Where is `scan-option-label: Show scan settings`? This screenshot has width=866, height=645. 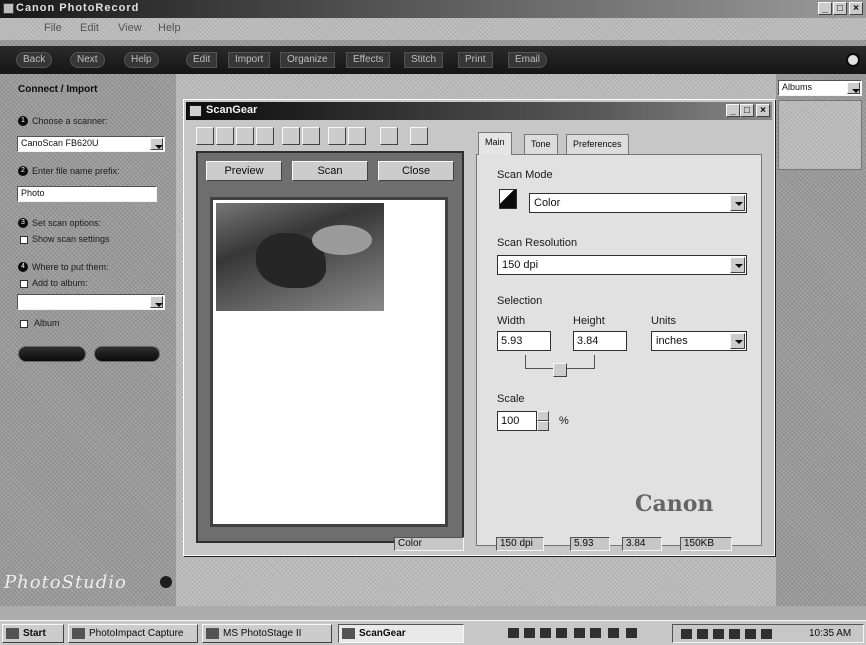
scan-option-label: Show scan settings is located at coordinates (71, 239).